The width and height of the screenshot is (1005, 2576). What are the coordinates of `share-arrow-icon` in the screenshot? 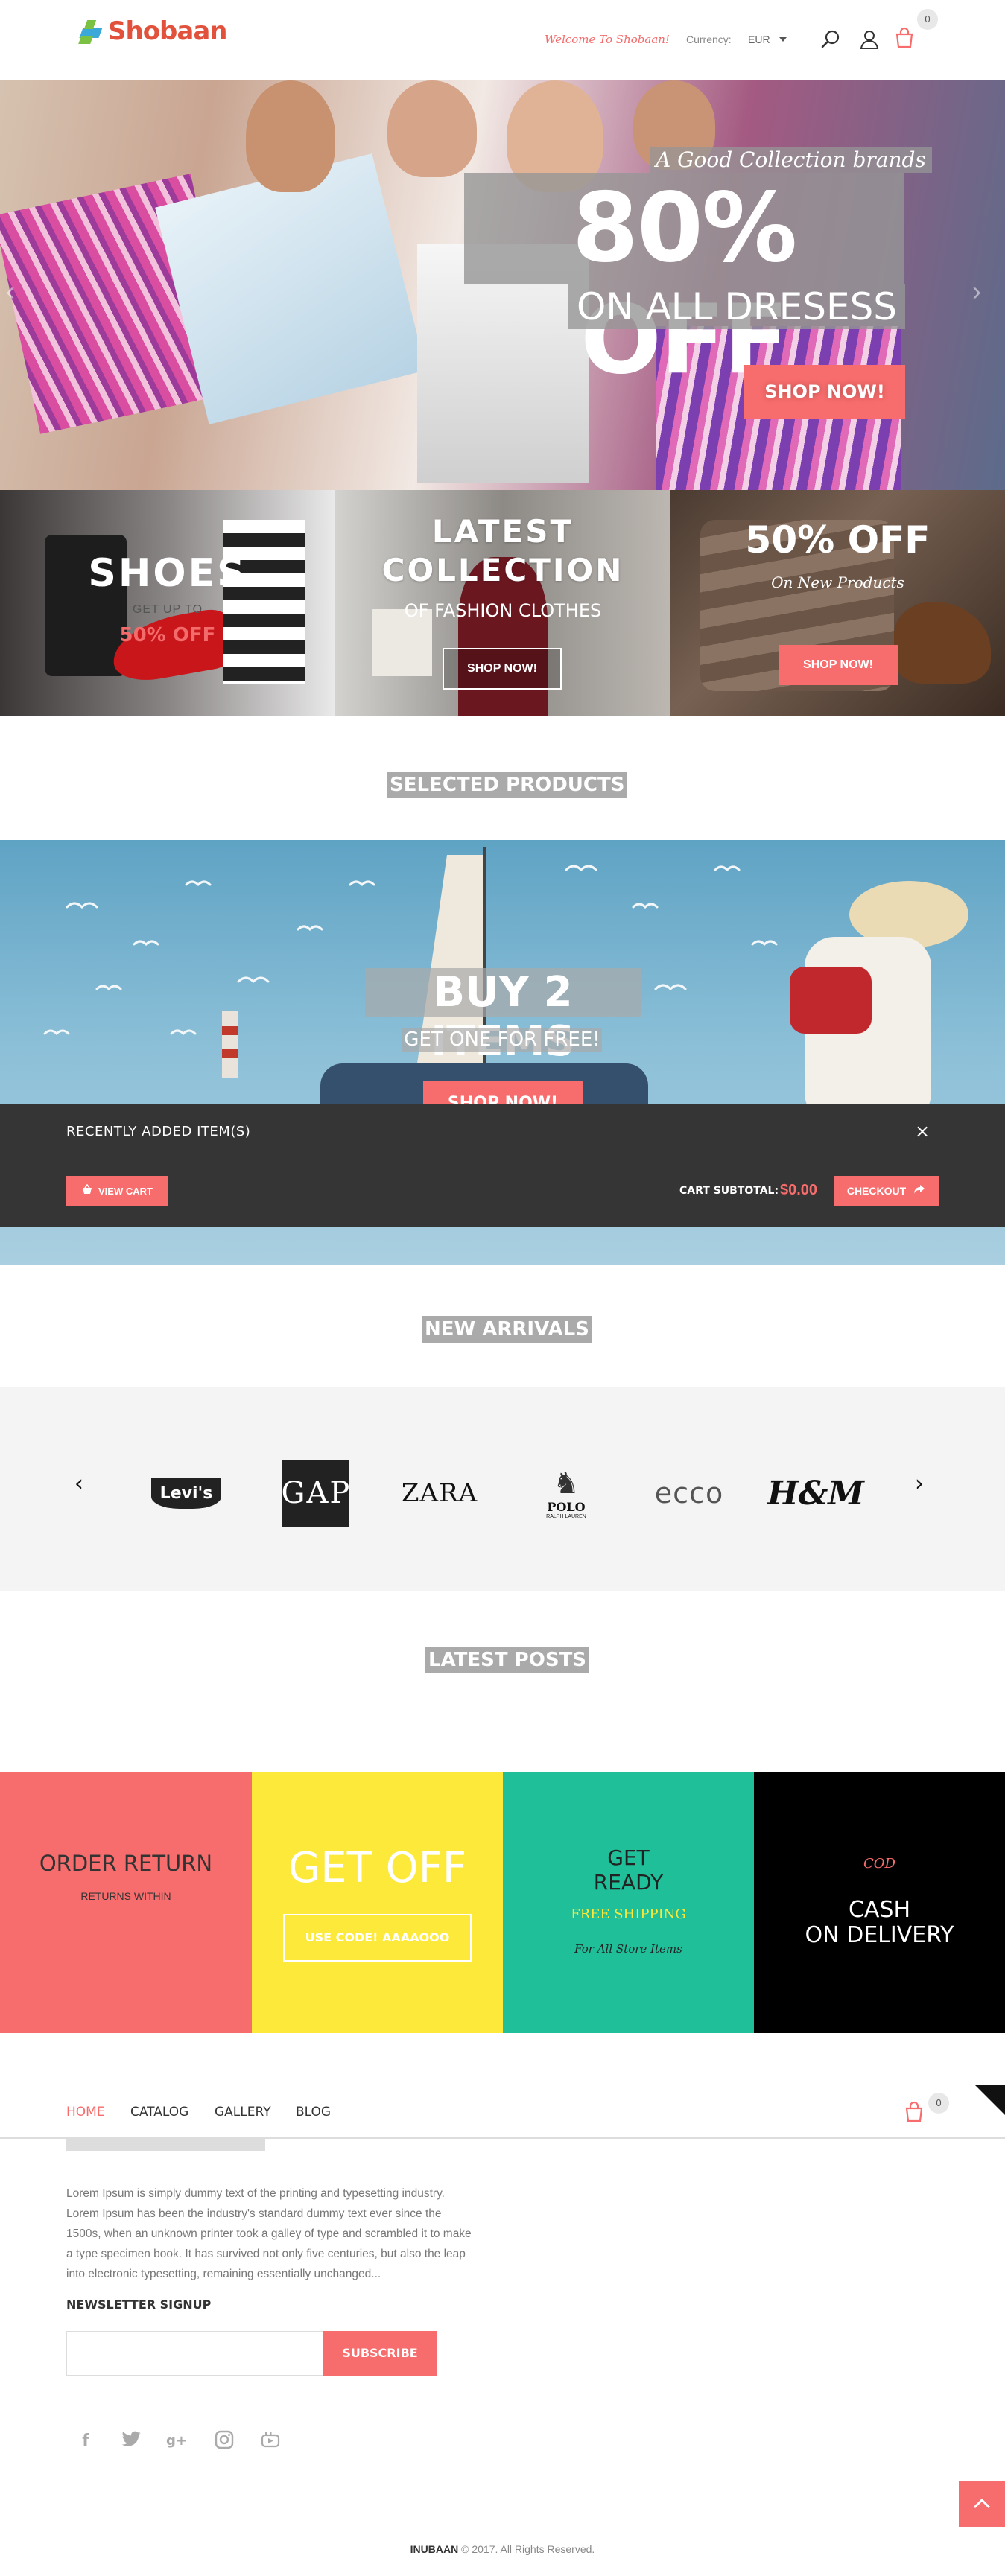 It's located at (919, 1191).